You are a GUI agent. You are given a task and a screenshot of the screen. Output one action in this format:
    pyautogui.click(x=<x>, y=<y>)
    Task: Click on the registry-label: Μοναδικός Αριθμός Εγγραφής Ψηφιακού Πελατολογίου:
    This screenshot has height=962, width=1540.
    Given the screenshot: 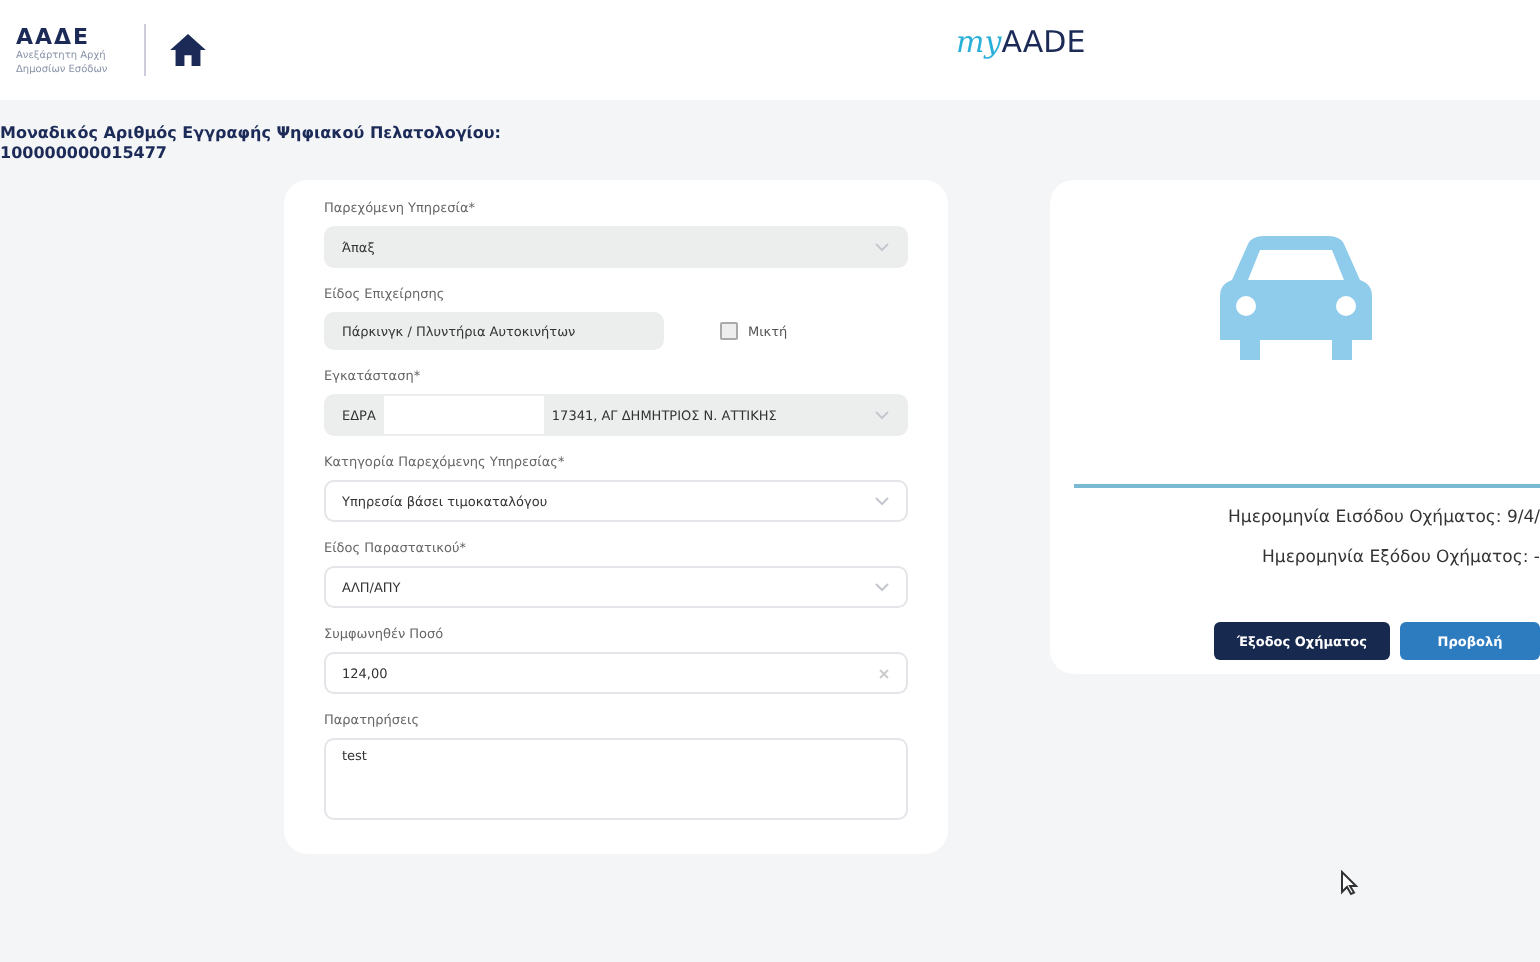 What is the action you would take?
    pyautogui.click(x=251, y=134)
    